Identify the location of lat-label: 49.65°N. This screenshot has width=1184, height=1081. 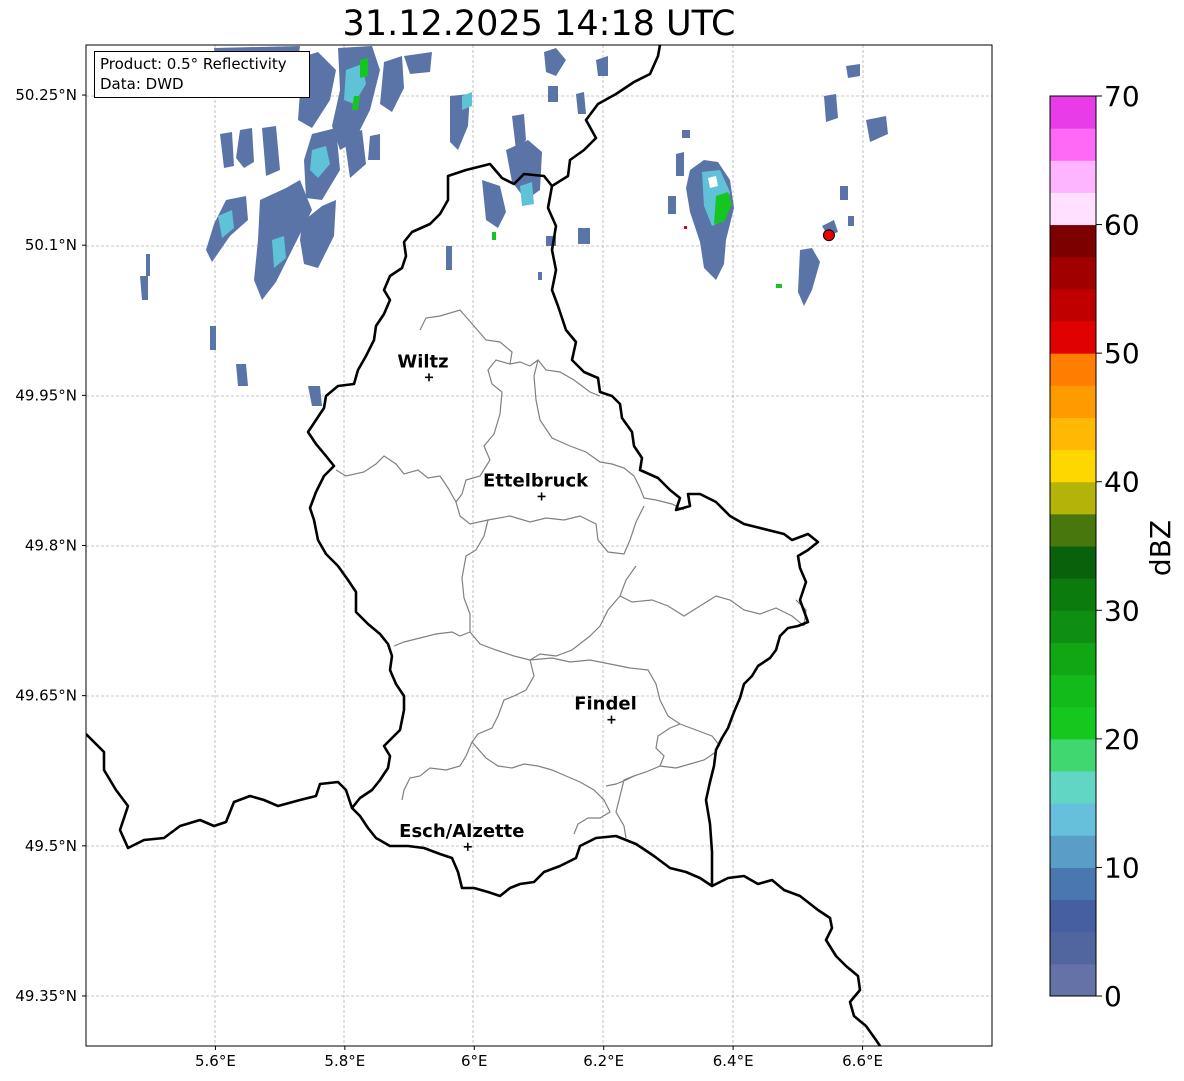
(46, 696).